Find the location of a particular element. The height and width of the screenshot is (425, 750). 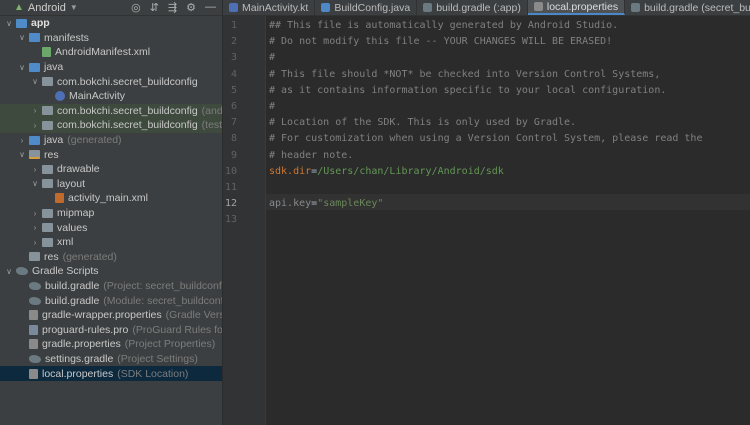

tree-item: ∨ java is located at coordinates (111, 67).